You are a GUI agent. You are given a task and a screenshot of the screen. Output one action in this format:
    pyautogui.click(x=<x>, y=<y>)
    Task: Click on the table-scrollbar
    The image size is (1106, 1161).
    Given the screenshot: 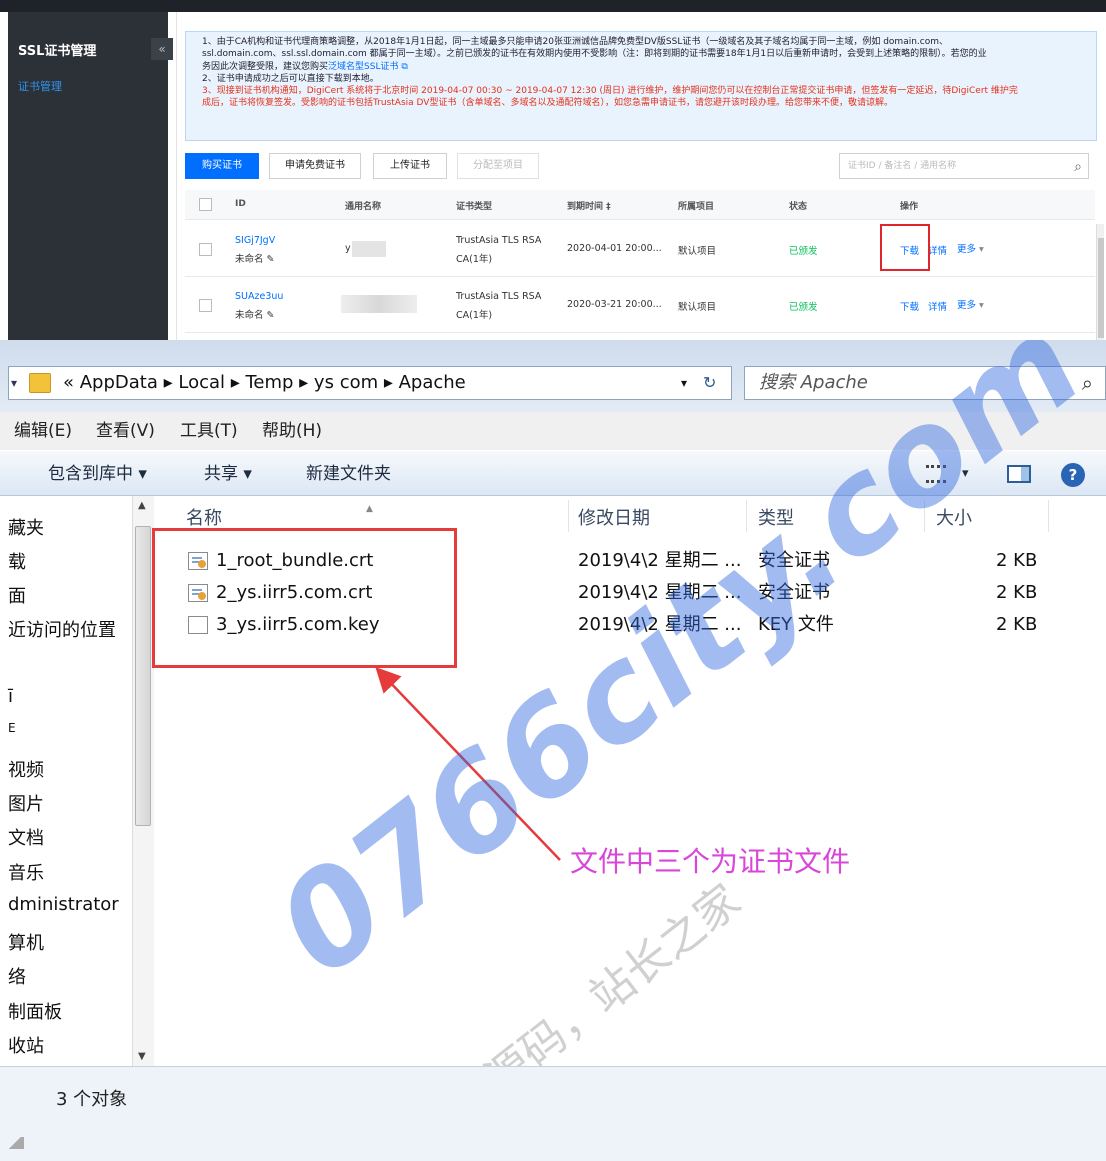 What is the action you would take?
    pyautogui.click(x=1100, y=282)
    